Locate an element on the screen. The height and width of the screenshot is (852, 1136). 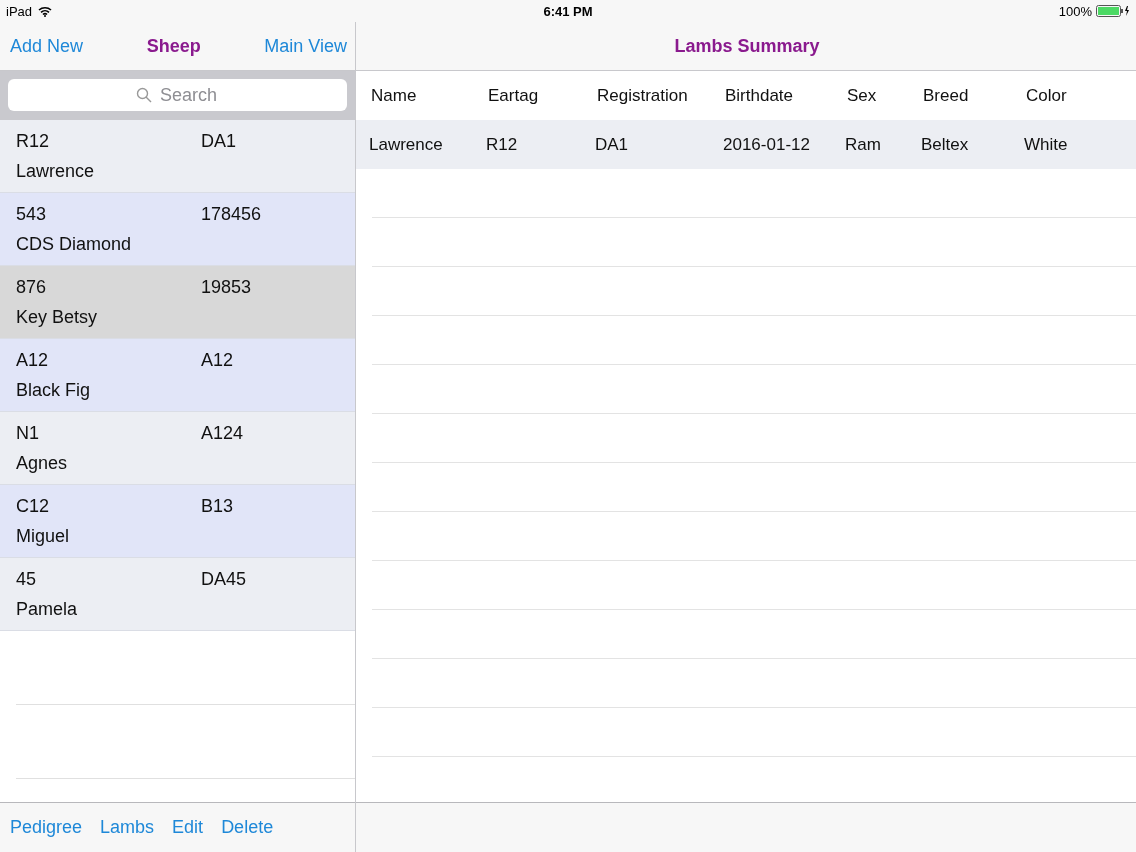
eartag-text: N1 is located at coordinates (28, 433).